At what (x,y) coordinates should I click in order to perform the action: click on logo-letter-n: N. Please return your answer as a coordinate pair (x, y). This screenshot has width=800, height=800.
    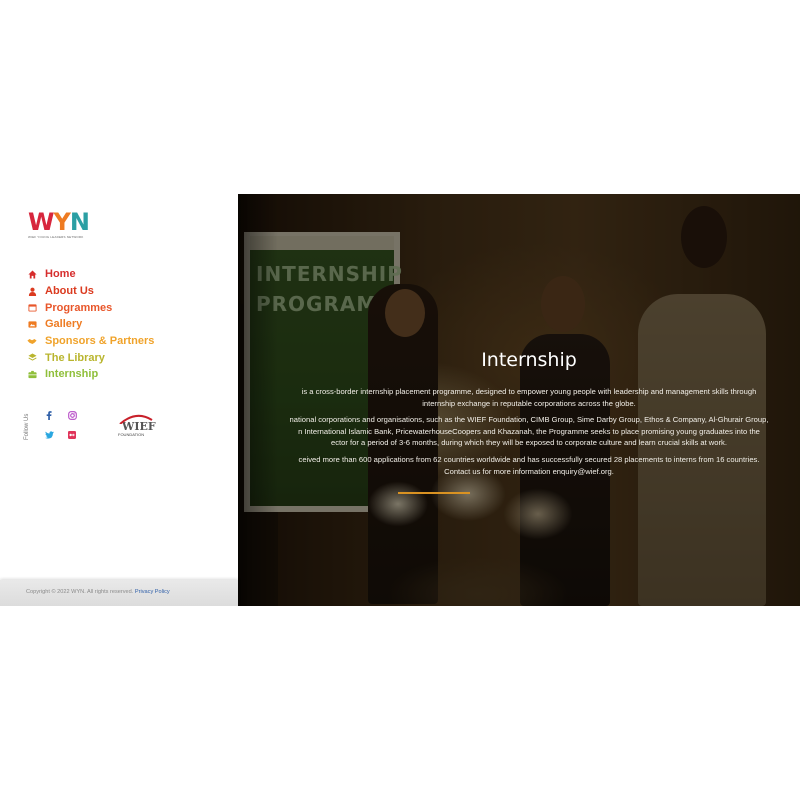
    Looking at the image, I should click on (79, 222).